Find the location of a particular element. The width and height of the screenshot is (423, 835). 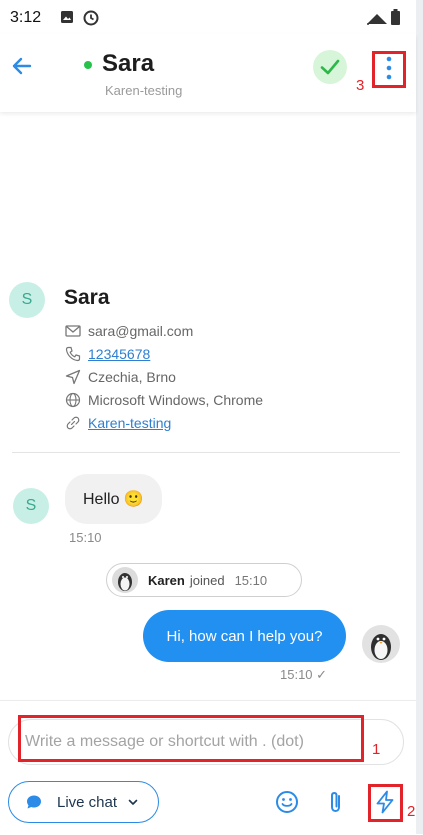

battery-icon is located at coordinates (395, 19).